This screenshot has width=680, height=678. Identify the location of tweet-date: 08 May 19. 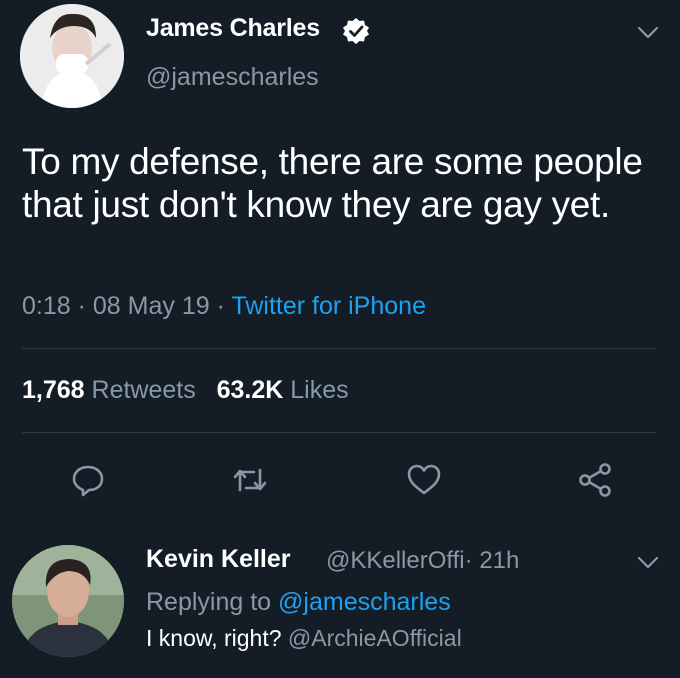
(151, 306).